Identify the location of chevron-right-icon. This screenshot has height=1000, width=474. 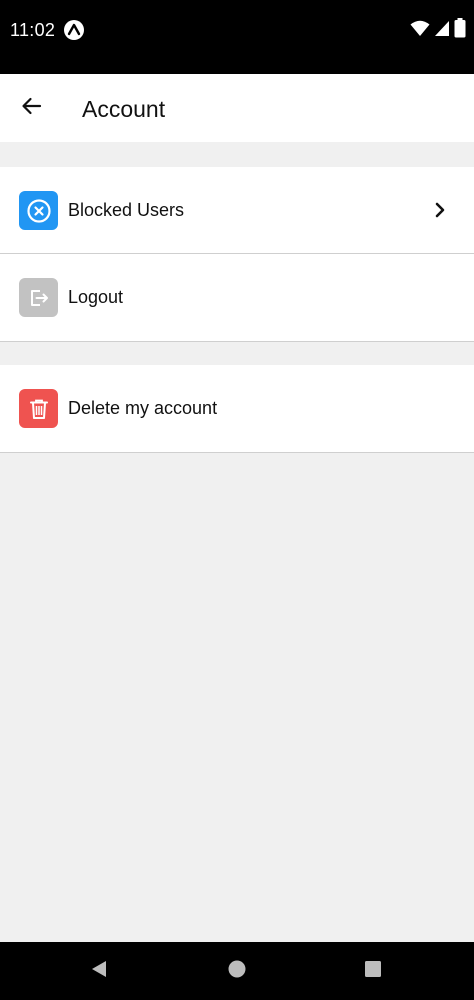
(440, 210).